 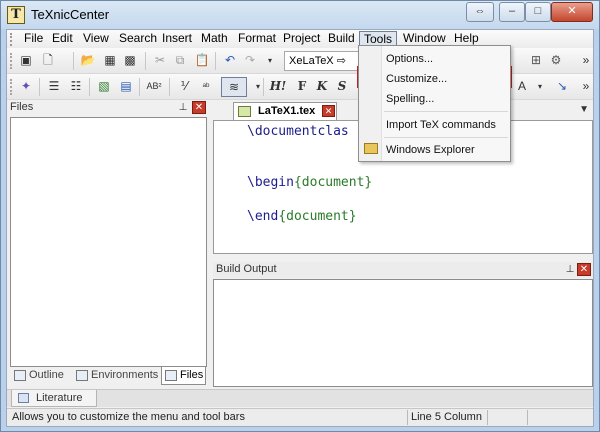 What do you see at coordinates (480, 12) in the screenshot?
I see `restore-down-button: ⇔` at bounding box center [480, 12].